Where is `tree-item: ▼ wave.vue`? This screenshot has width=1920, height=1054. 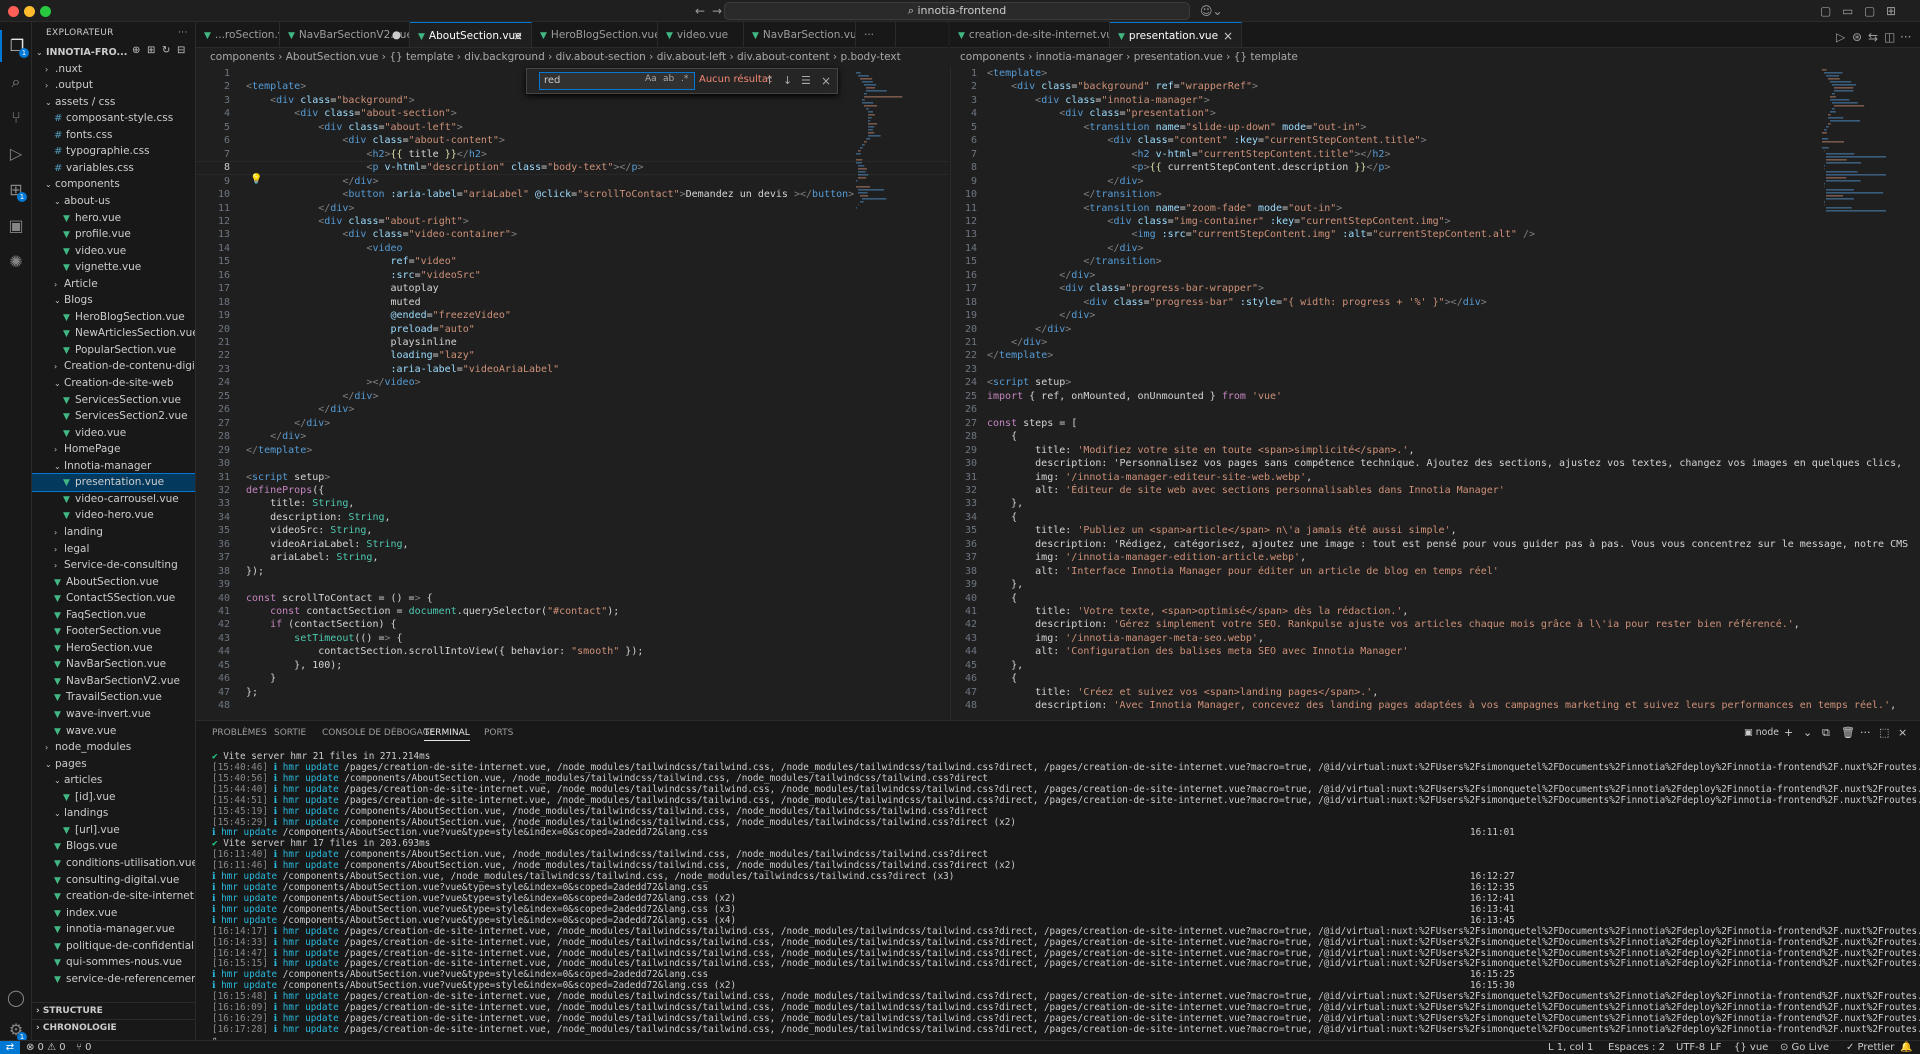
tree-item: ▼ wave.vue is located at coordinates (113, 731).